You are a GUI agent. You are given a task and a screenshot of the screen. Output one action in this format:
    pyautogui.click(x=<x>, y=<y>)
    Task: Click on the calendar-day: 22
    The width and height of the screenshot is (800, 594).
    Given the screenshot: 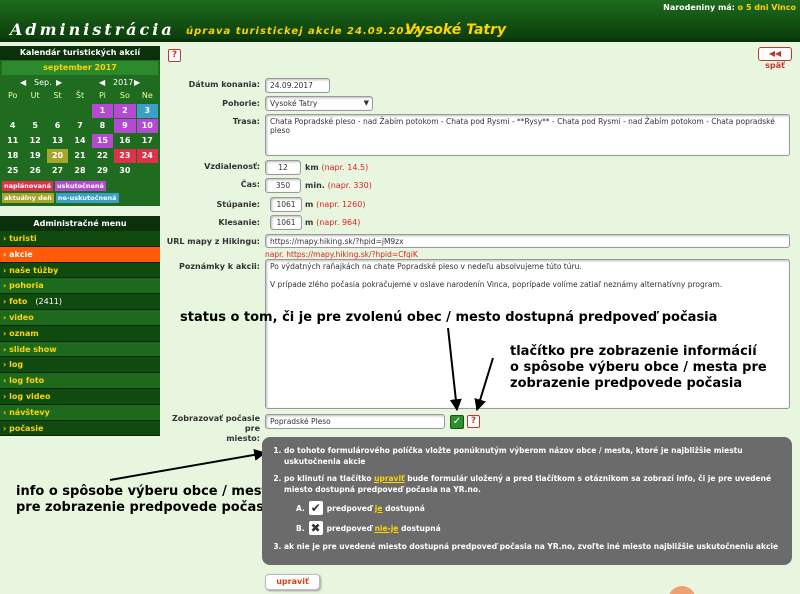 What is the action you would take?
    pyautogui.click(x=102, y=156)
    